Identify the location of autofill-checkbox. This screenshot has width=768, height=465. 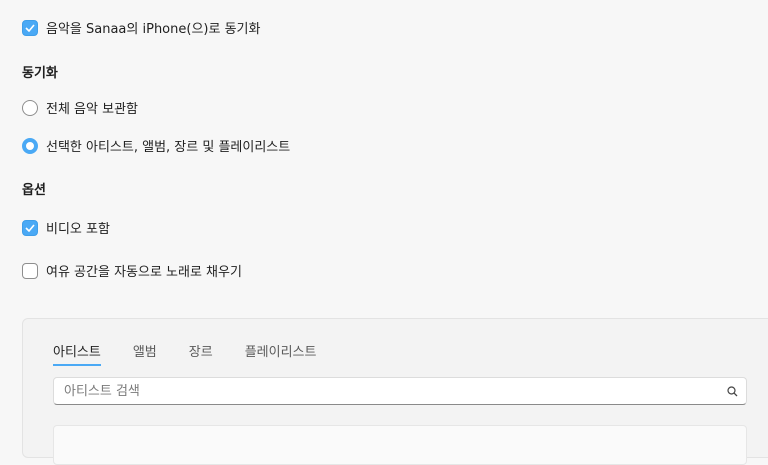
(30, 270).